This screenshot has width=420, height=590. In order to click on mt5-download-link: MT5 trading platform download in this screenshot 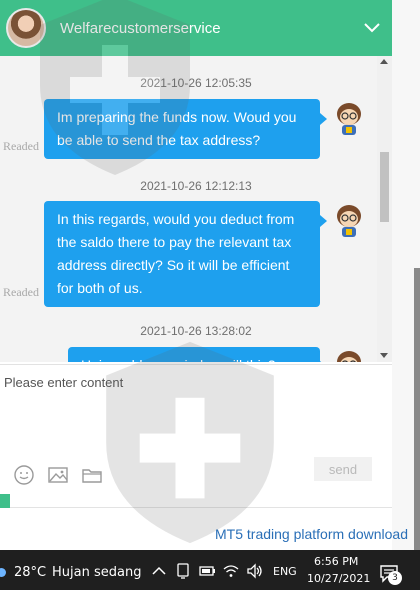, I will do `click(311, 534)`.